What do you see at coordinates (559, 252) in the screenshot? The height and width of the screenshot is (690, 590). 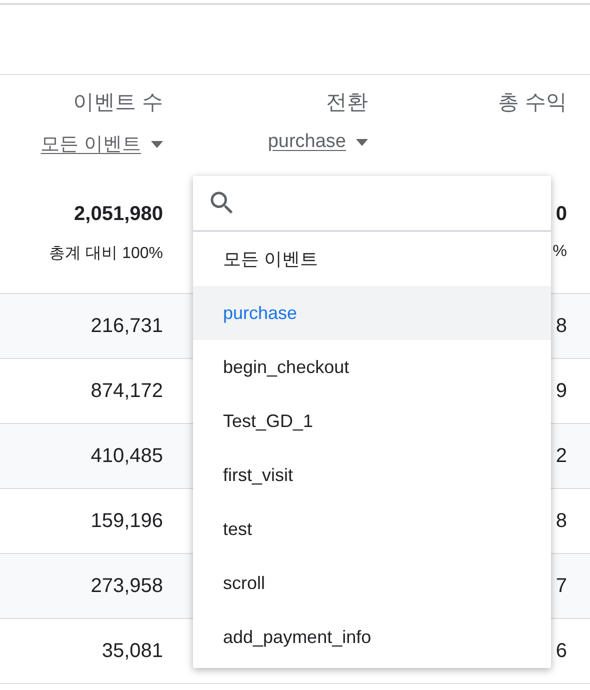 I see `total-share: %` at bounding box center [559, 252].